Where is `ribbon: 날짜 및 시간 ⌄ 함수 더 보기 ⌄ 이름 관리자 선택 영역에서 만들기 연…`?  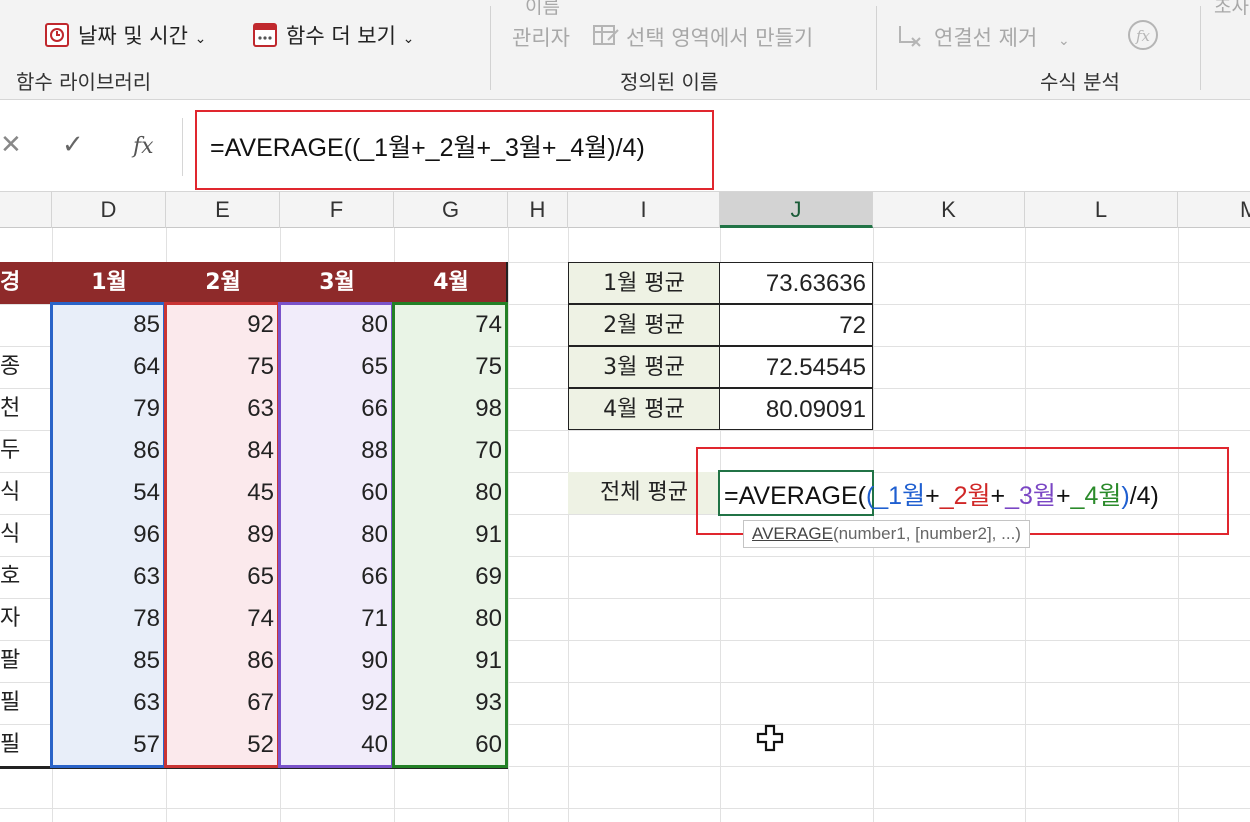
ribbon: 날짜 및 시간 ⌄ 함수 더 보기 ⌄ 이름 관리자 선택 영역에서 만들기 연… is located at coordinates (625, 50).